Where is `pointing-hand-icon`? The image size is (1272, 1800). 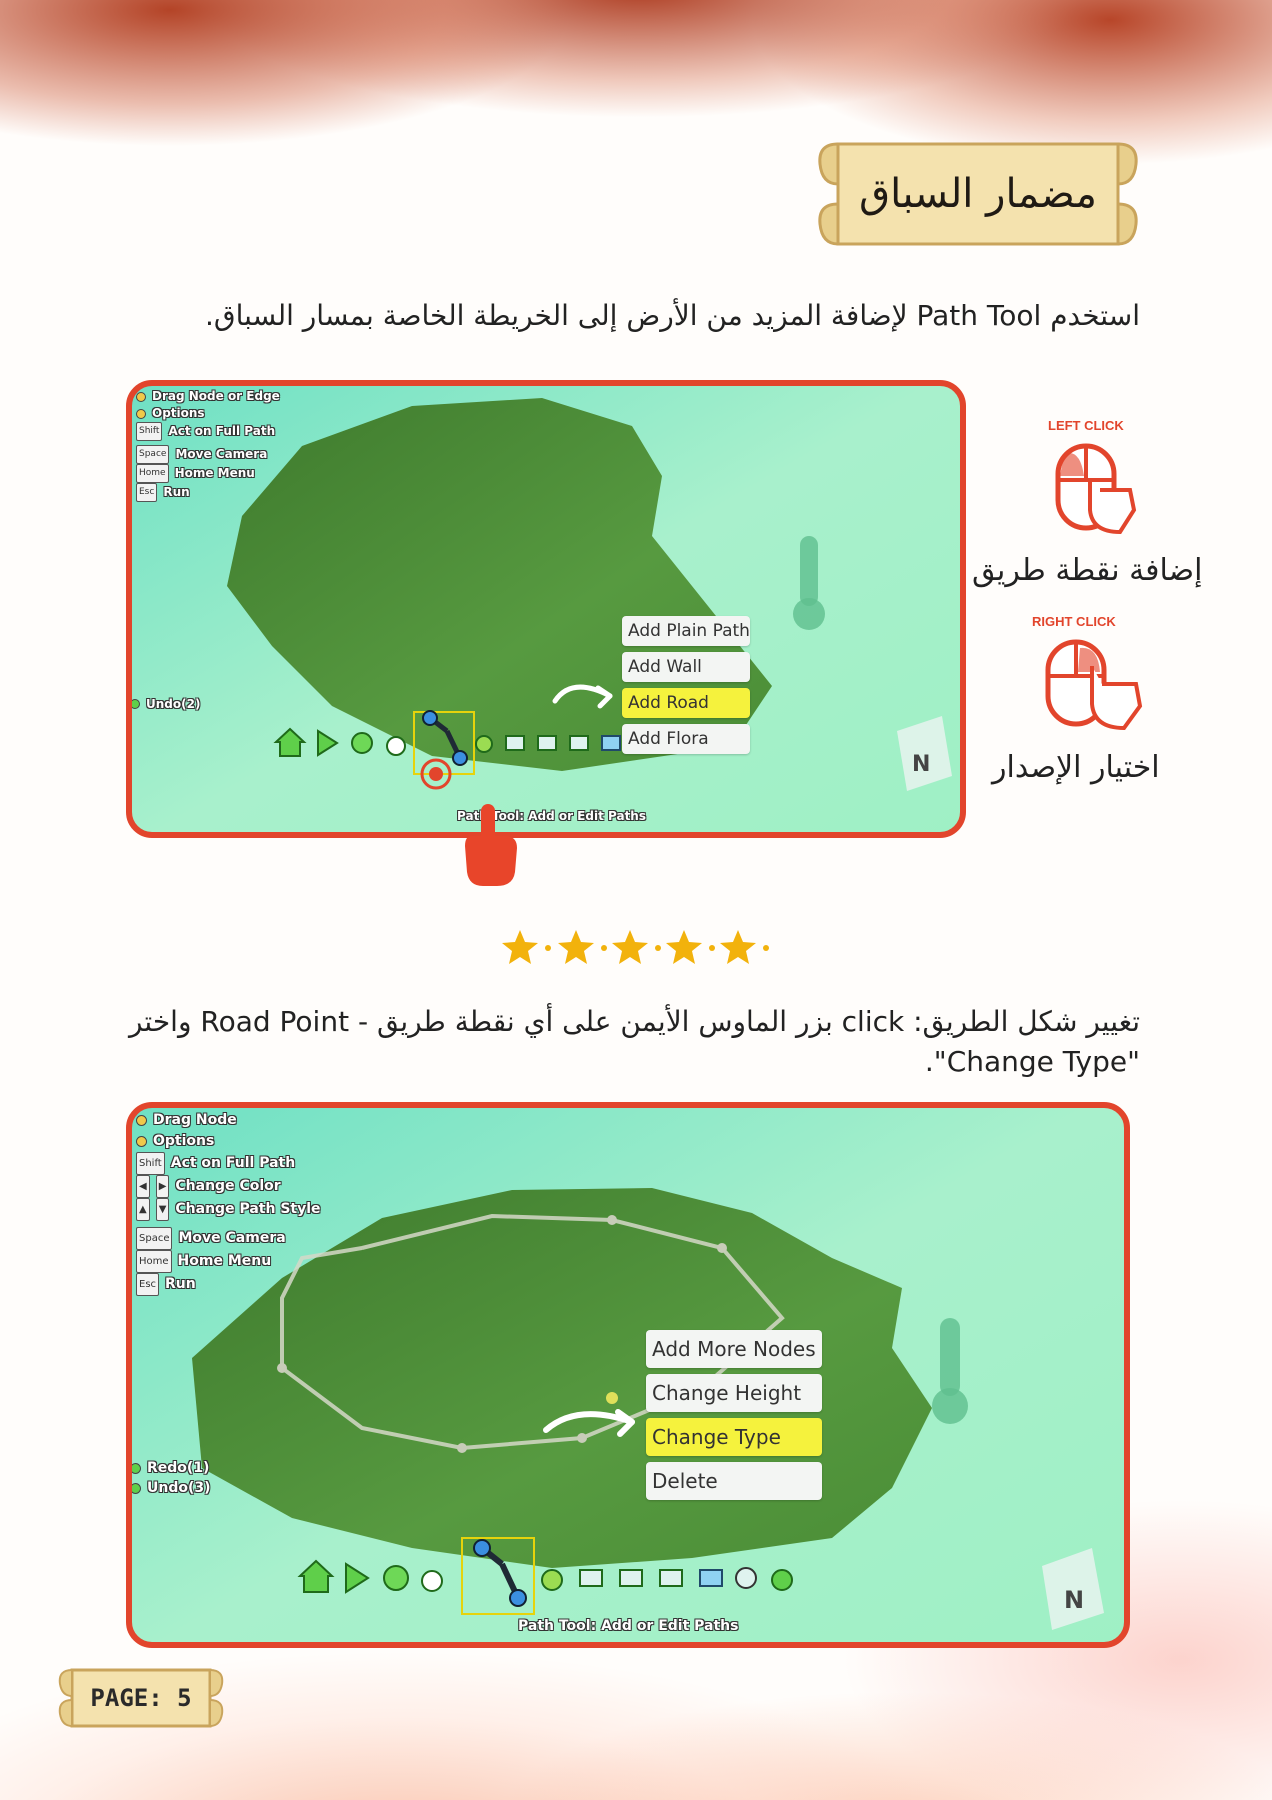
pointing-hand-icon is located at coordinates (491, 845).